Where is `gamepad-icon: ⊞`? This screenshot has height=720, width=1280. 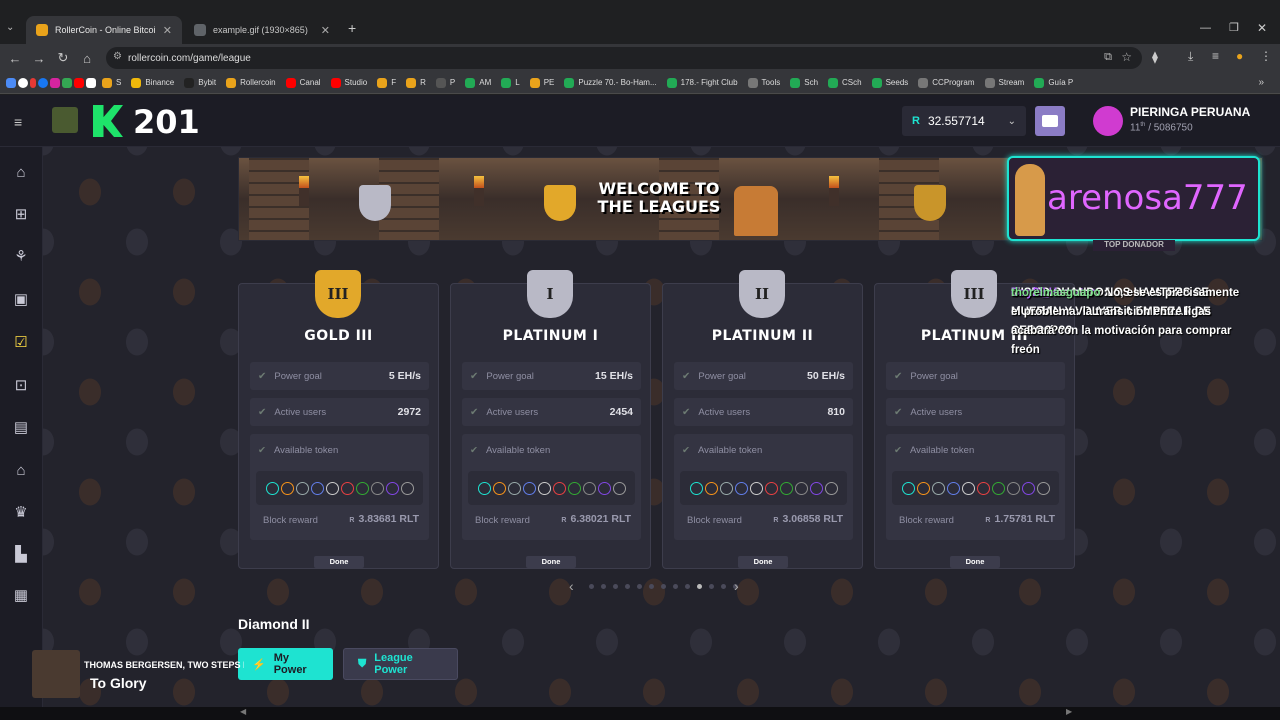
gamepad-icon: ⊞ is located at coordinates (21, 215).